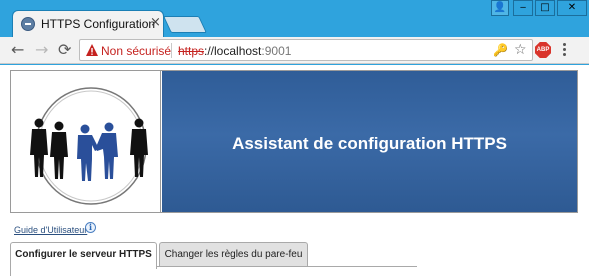 This screenshot has width=589, height=276. I want to click on profile-icon: 👤, so click(500, 8).